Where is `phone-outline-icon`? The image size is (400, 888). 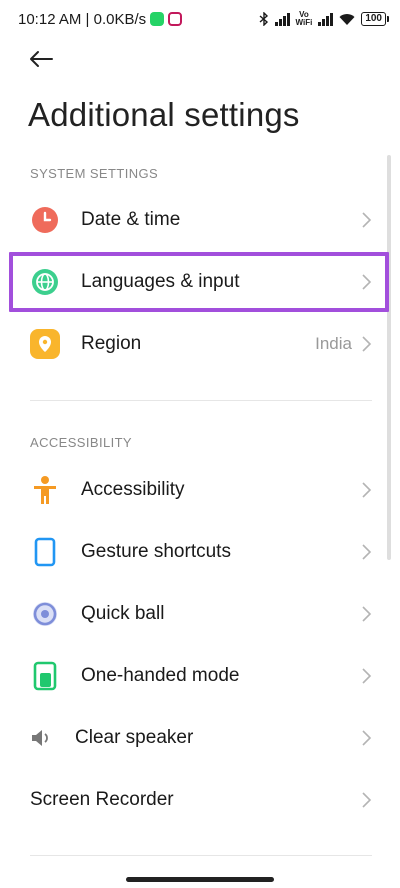
phone-outline-icon is located at coordinates (45, 552).